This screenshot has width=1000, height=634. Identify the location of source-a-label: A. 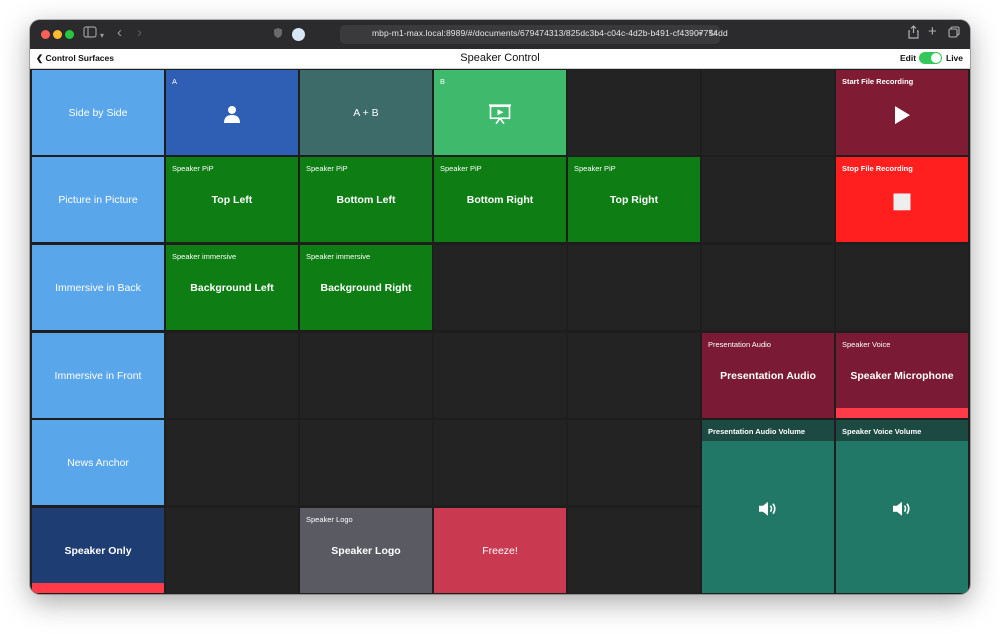
(175, 81).